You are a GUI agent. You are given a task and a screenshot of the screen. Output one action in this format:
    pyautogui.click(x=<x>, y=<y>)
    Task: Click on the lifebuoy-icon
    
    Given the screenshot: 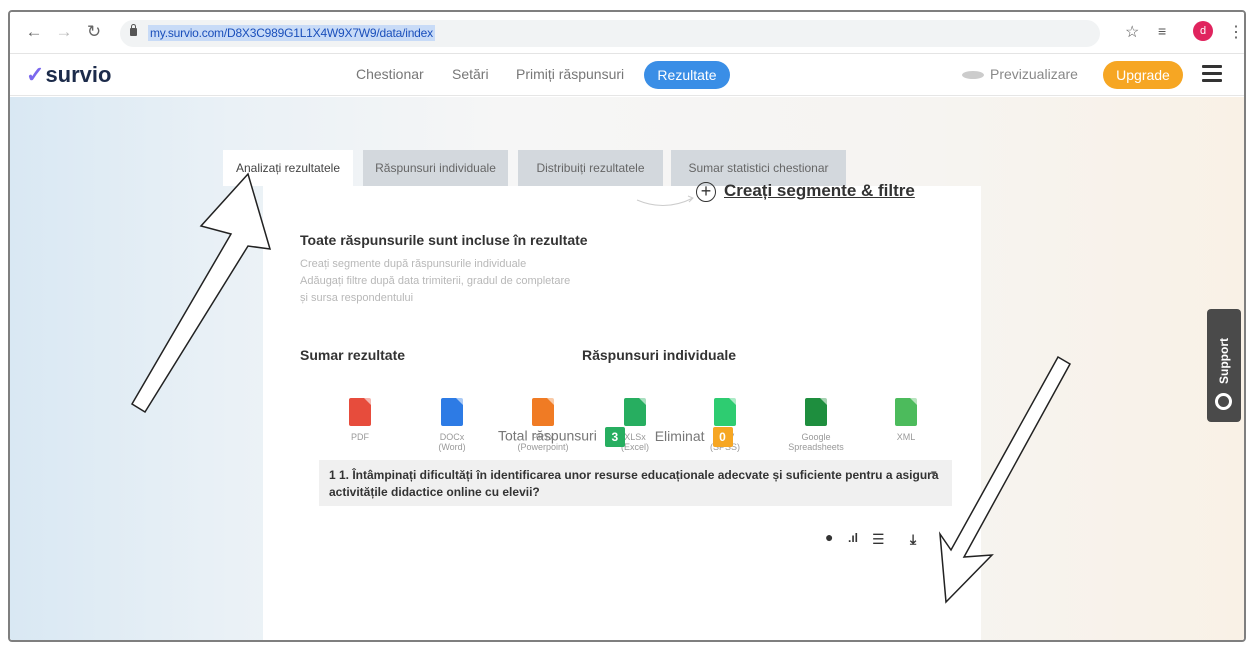 What is the action you would take?
    pyautogui.click(x=1223, y=401)
    